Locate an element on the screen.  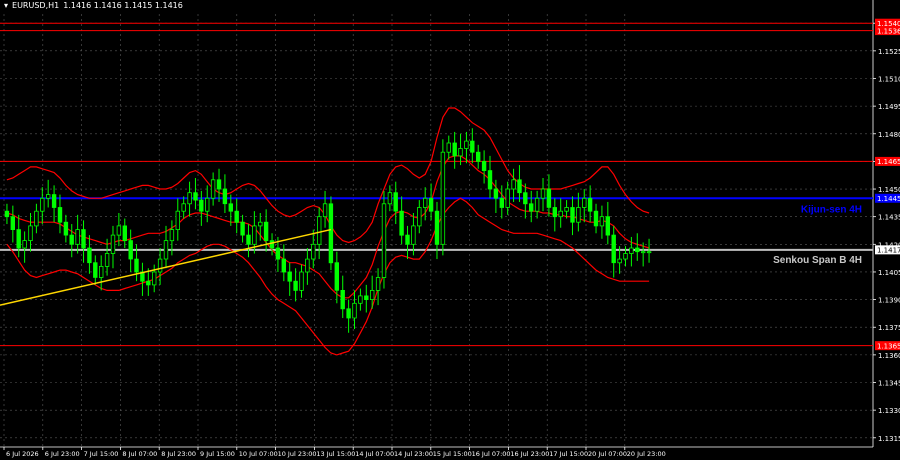
time-tick-label: 16 Jul 07:00 is located at coordinates (491, 454).